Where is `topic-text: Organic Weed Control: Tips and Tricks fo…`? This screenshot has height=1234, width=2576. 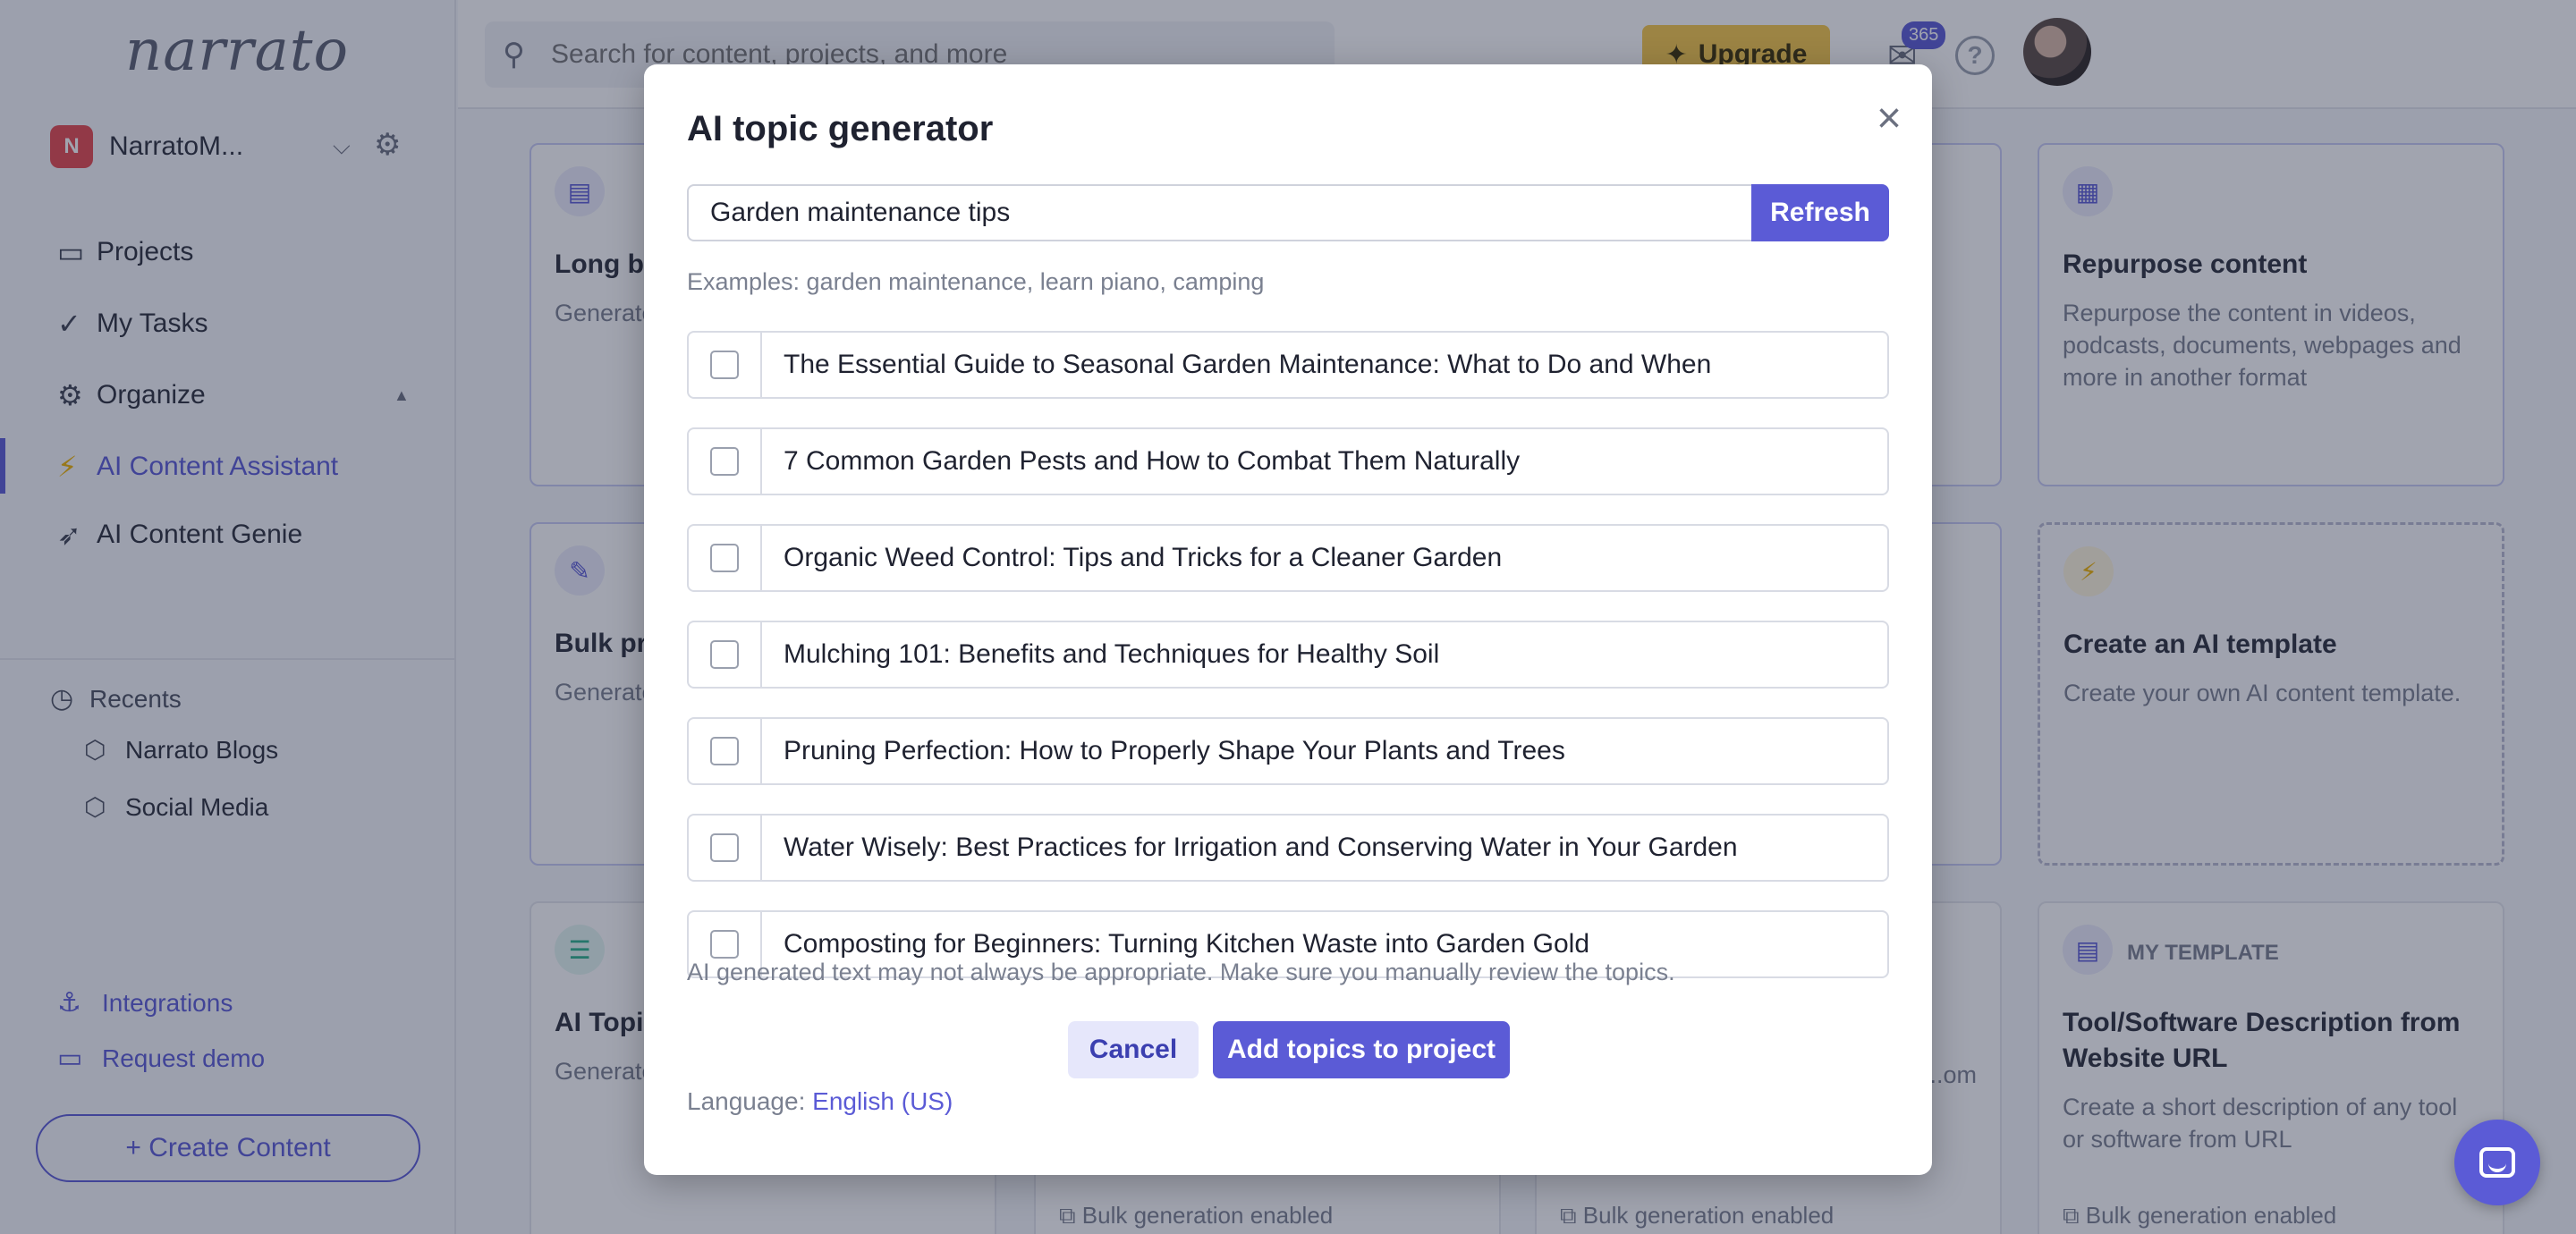 topic-text: Organic Weed Control: Tips and Tricks fo… is located at coordinates (1143, 557).